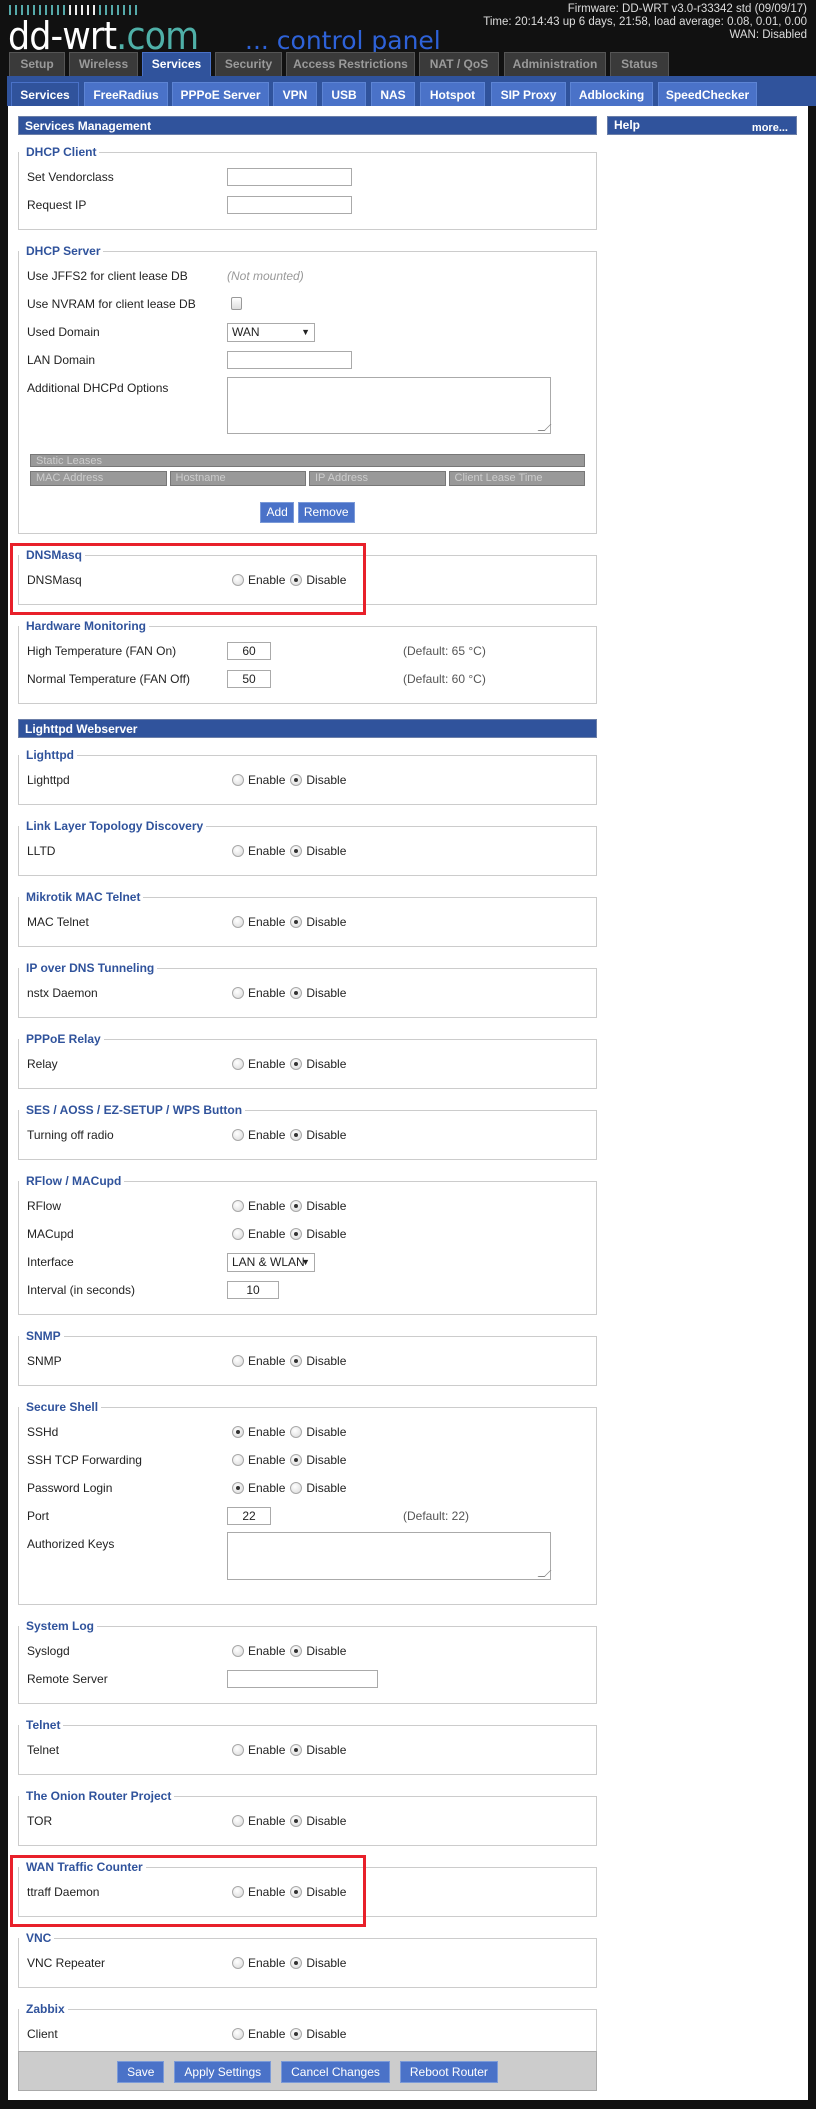  I want to click on field-label: ttraff Daemon, so click(63, 1892).